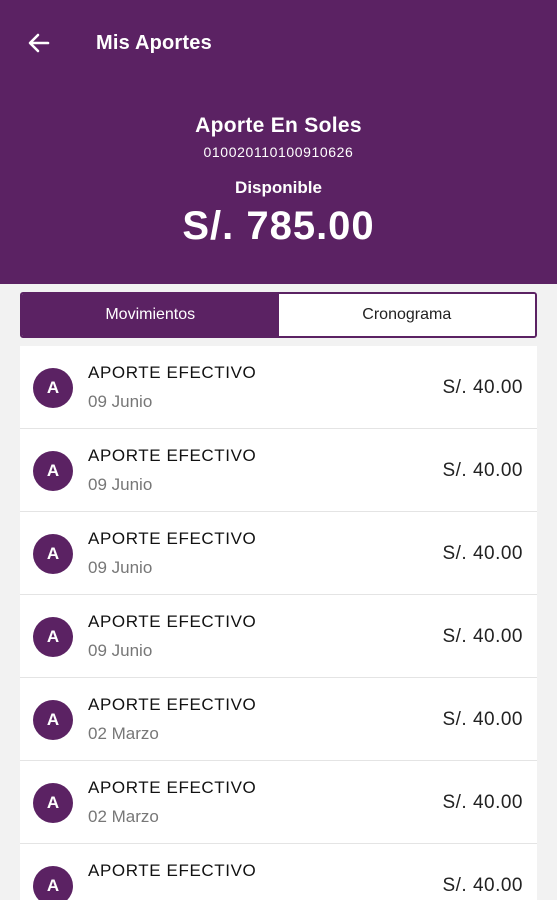 The image size is (557, 900). Describe the element at coordinates (278, 125) in the screenshot. I see `account-name: Aporte En Soles` at that location.